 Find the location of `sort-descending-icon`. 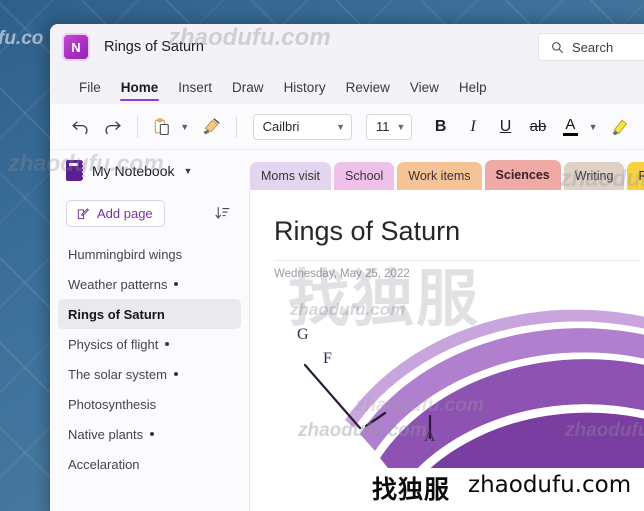

sort-descending-icon is located at coordinates (222, 212).